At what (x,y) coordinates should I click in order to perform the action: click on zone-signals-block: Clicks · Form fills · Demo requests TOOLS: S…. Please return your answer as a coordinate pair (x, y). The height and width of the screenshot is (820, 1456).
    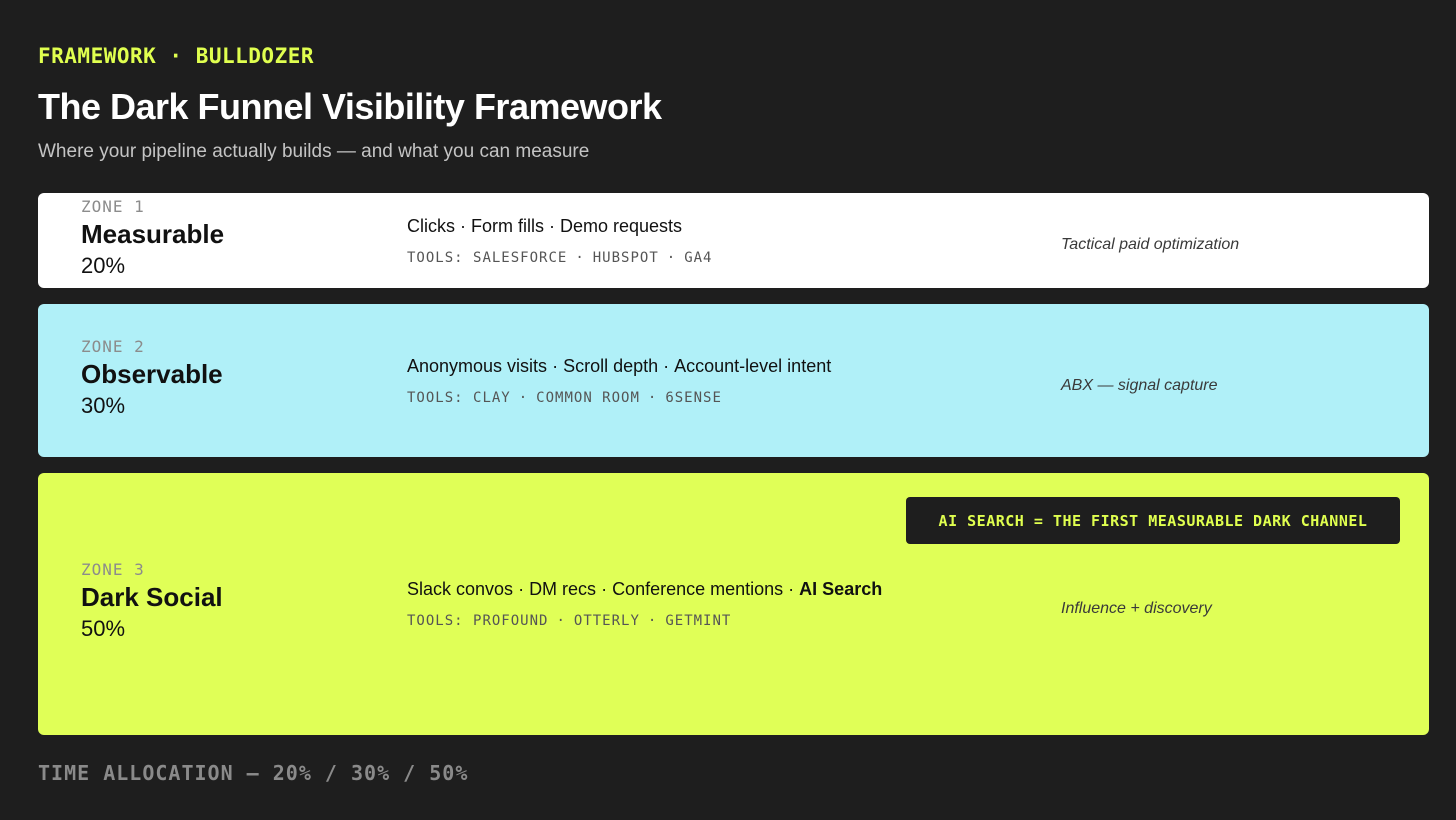
    Looking at the image, I should click on (560, 240).